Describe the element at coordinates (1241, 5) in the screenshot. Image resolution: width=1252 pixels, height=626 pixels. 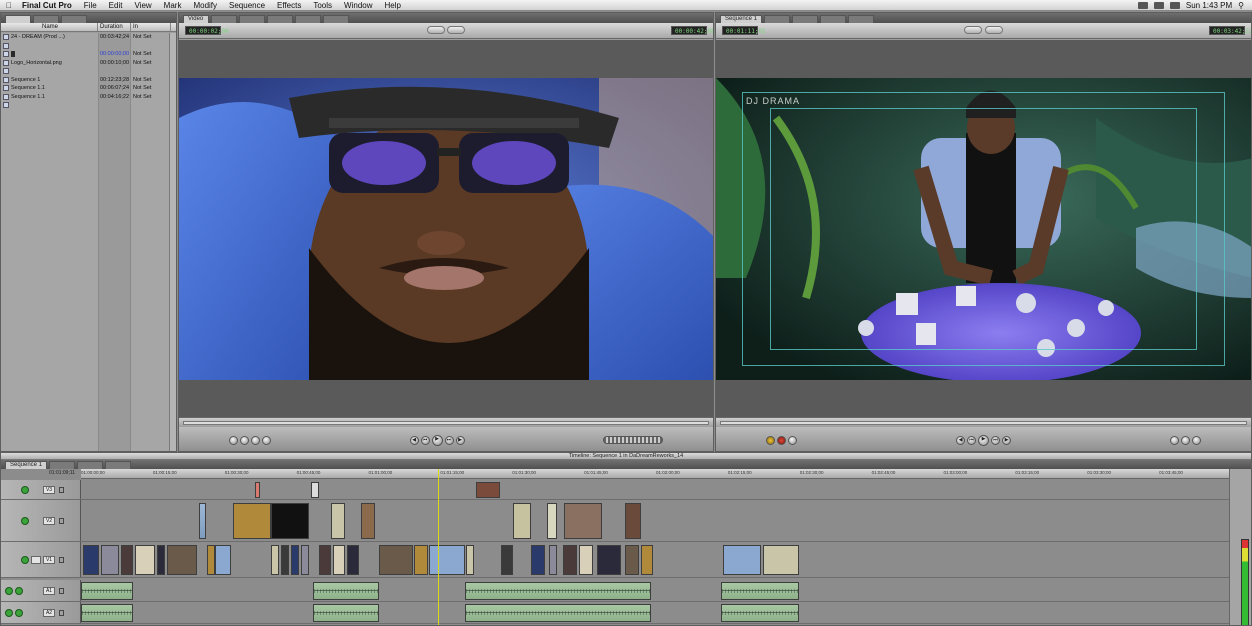
I see `spotlight-icon: ⚲` at that location.